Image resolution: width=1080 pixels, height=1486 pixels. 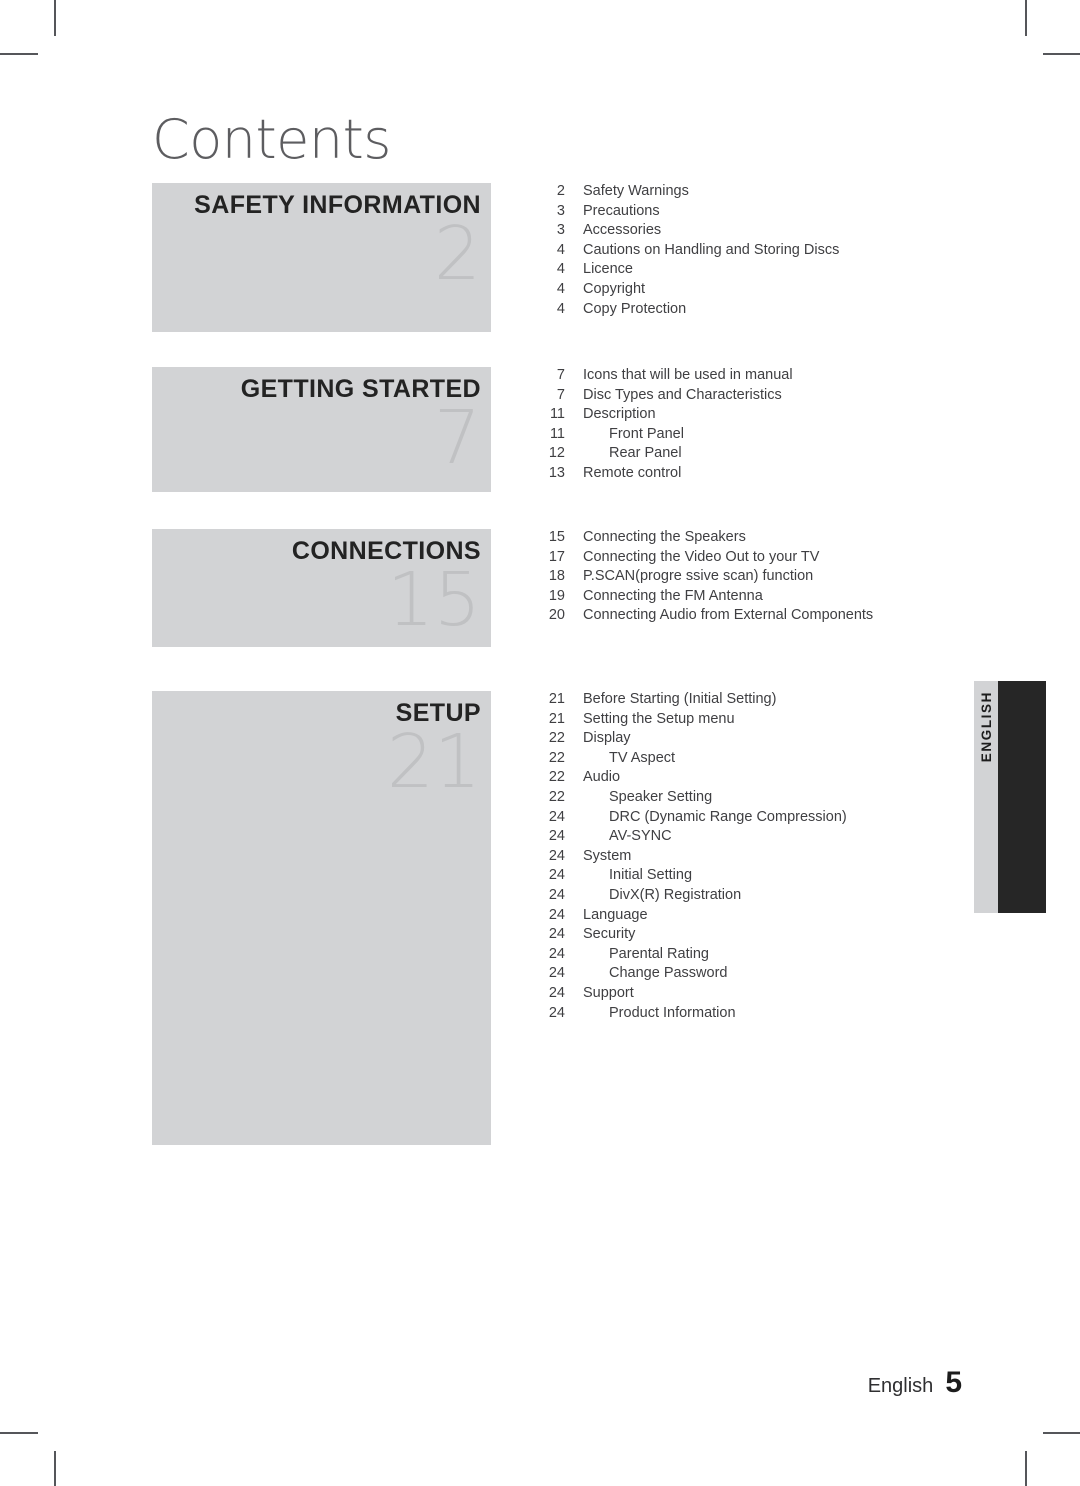 I want to click on toc-entry-page: 13, so click(x=556, y=472).